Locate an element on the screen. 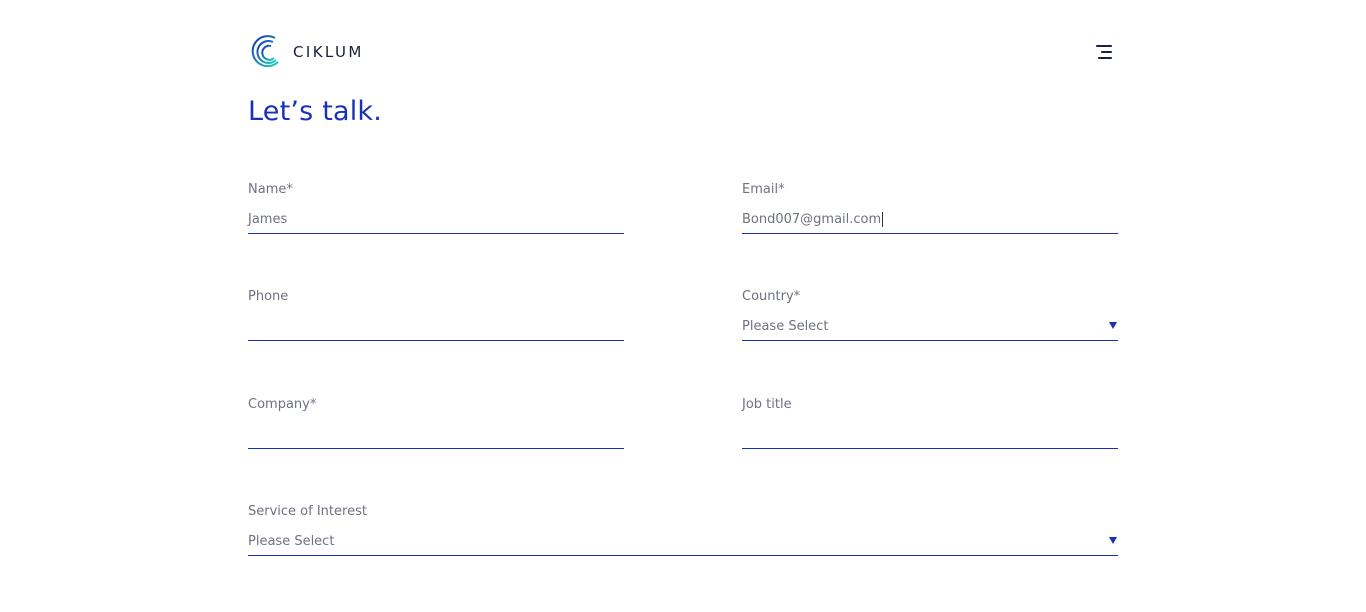 Image resolution: width=1366 pixels, height=612 pixels. ciklum-logo: CIKLUM is located at coordinates (306, 52).